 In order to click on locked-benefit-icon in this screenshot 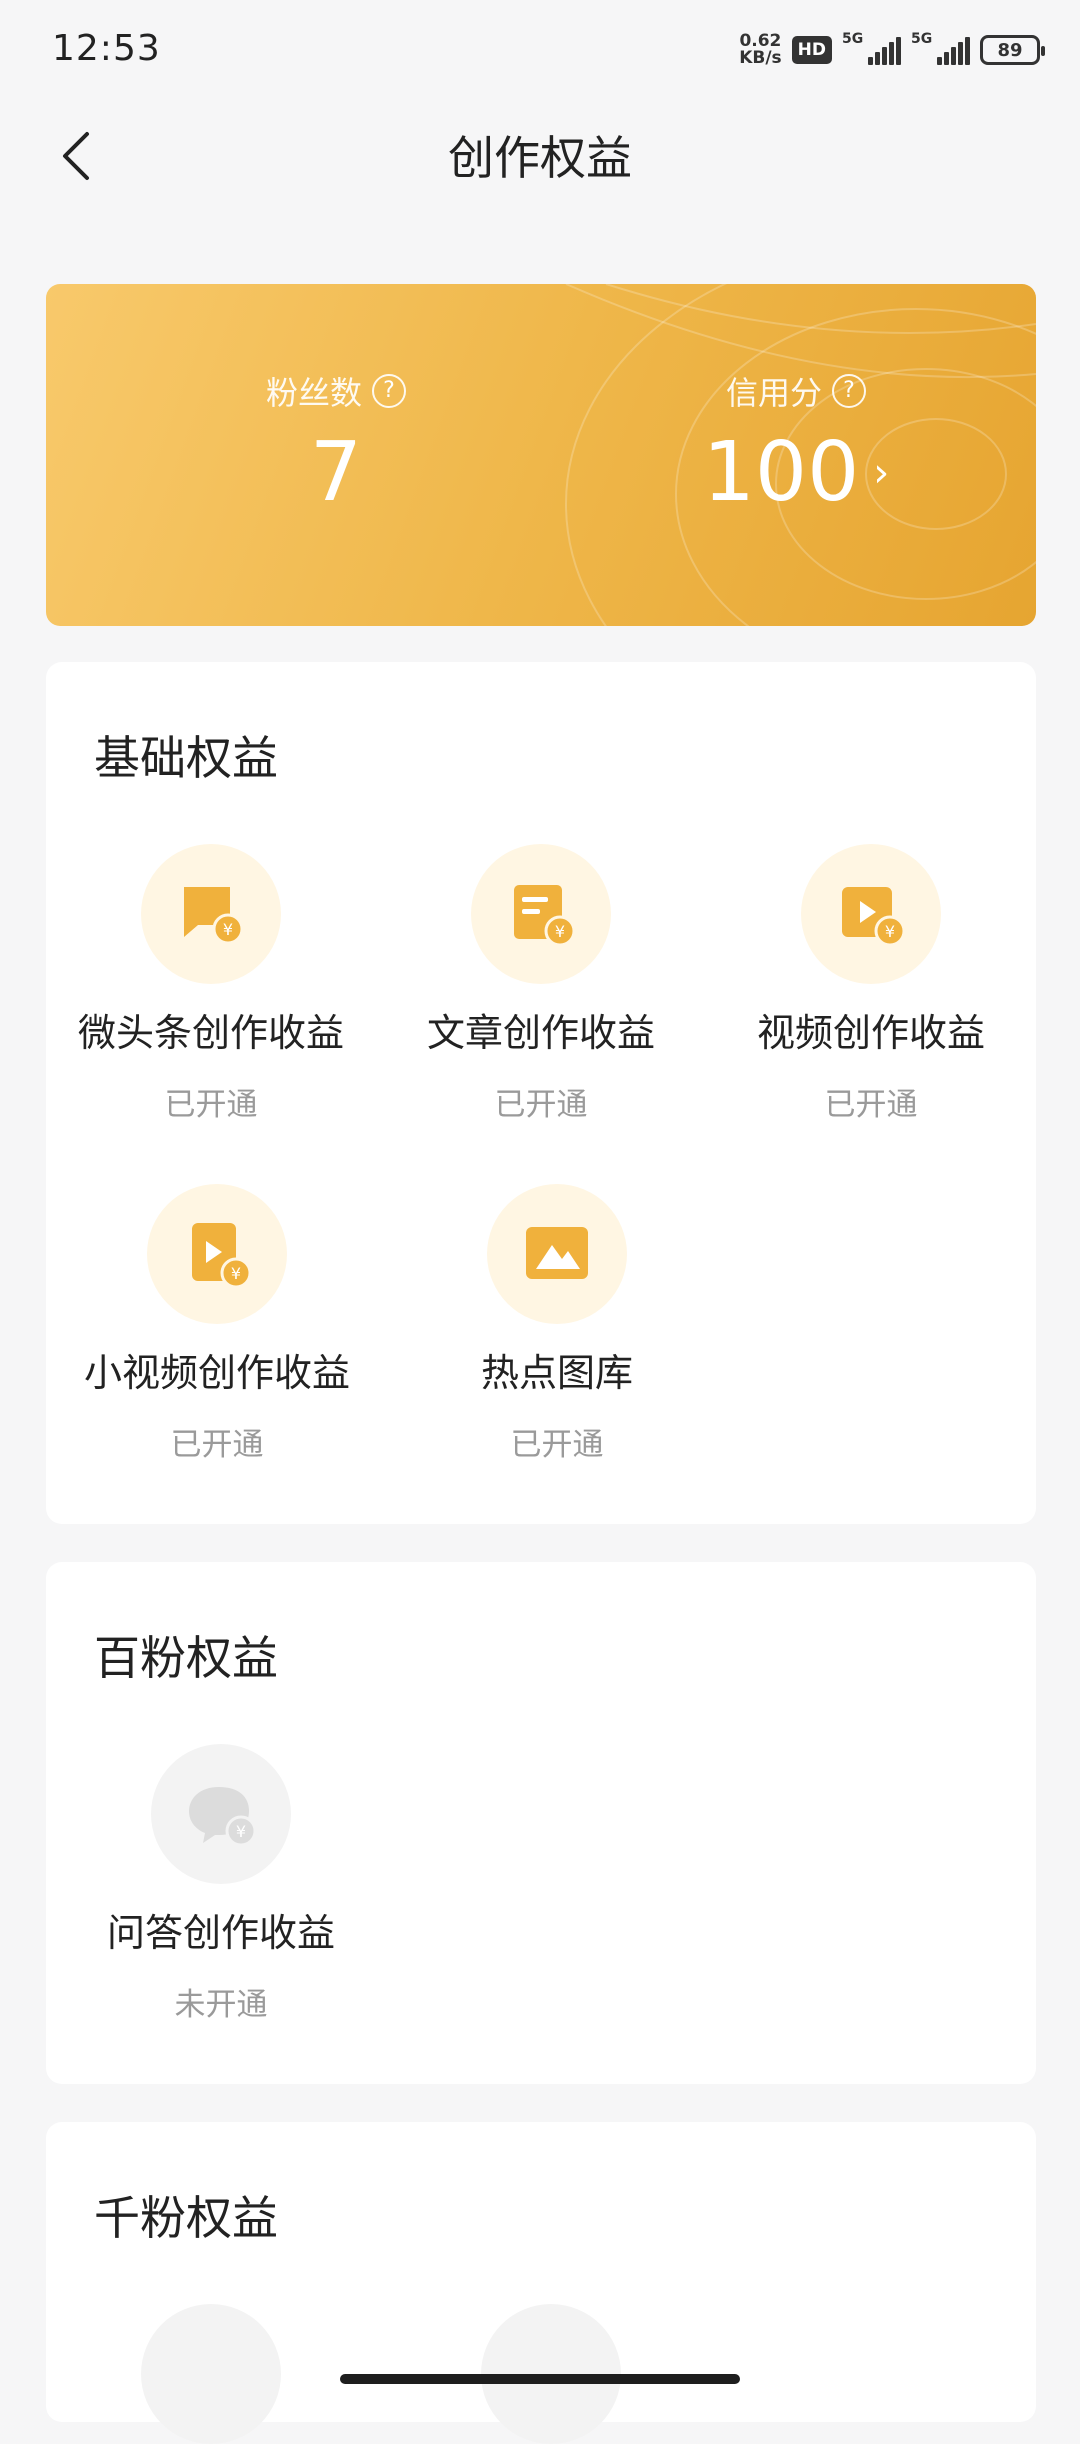, I will do `click(211, 2374)`.